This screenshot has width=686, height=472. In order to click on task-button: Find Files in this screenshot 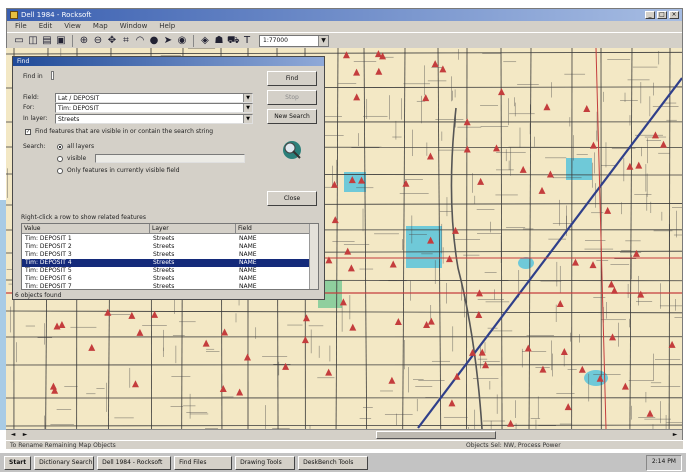, I will do `click(203, 462)`.